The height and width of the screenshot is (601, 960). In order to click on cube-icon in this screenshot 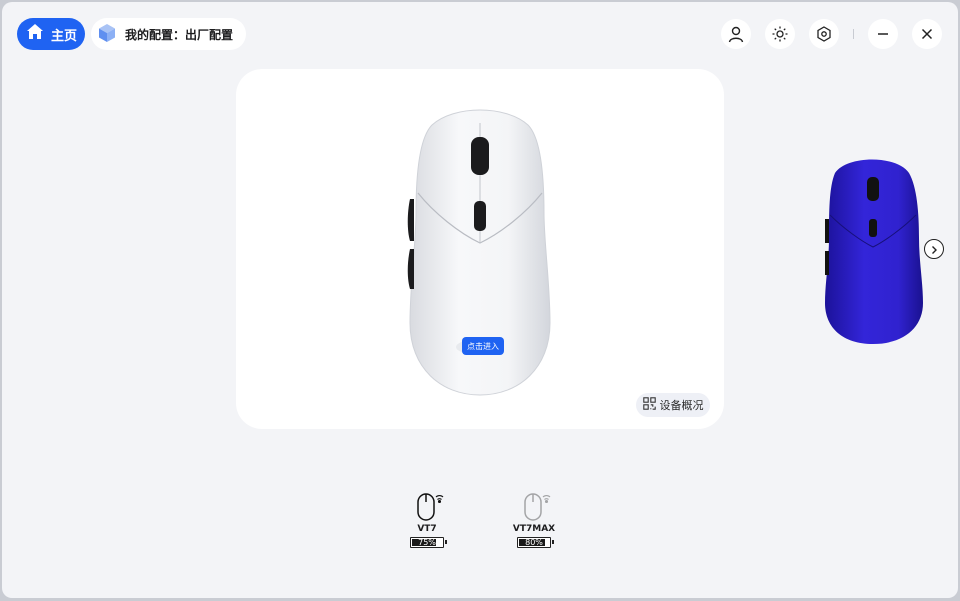, I will do `click(107, 34)`.